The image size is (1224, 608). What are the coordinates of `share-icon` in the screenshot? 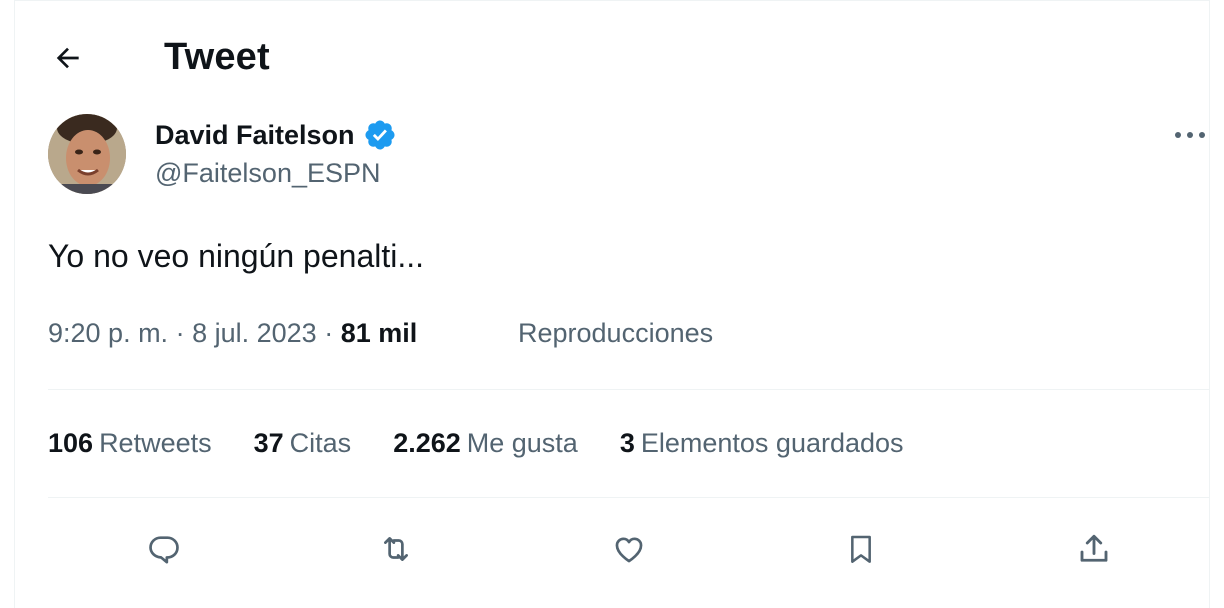 It's located at (1094, 548).